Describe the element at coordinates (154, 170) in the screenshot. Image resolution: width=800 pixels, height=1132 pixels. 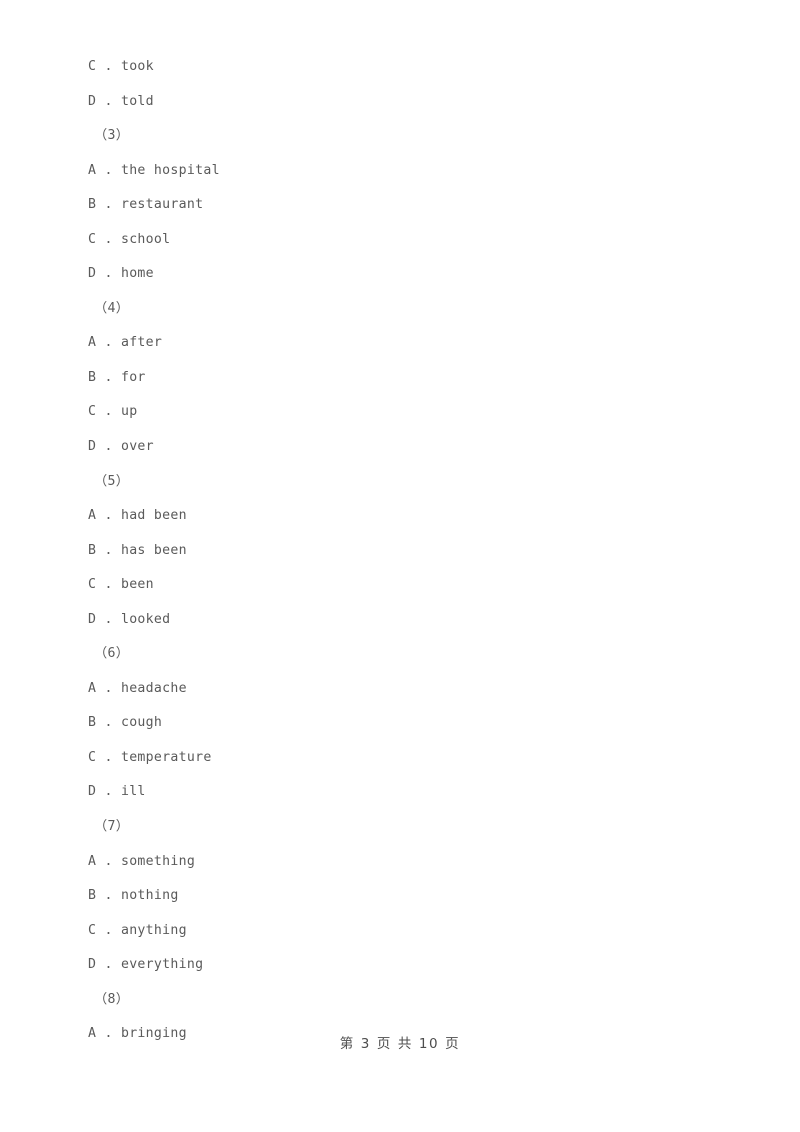
I see `answer-option: A . the hospital` at that location.